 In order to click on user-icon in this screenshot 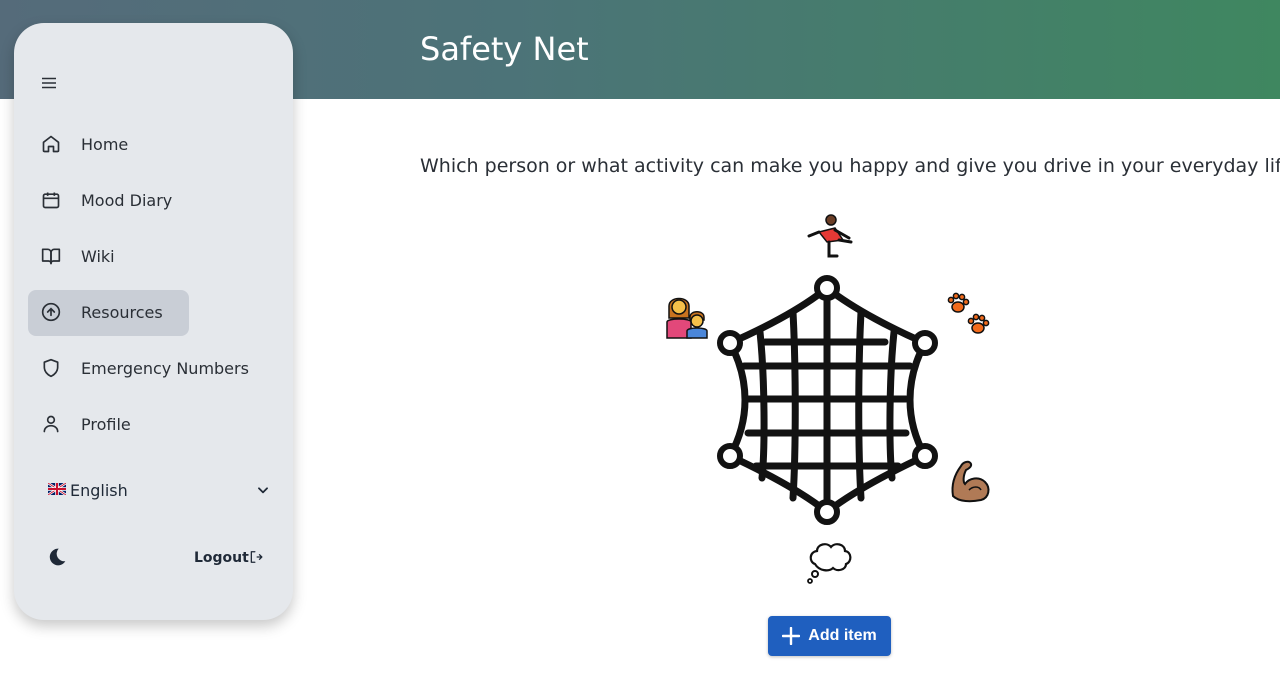, I will do `click(51, 424)`.